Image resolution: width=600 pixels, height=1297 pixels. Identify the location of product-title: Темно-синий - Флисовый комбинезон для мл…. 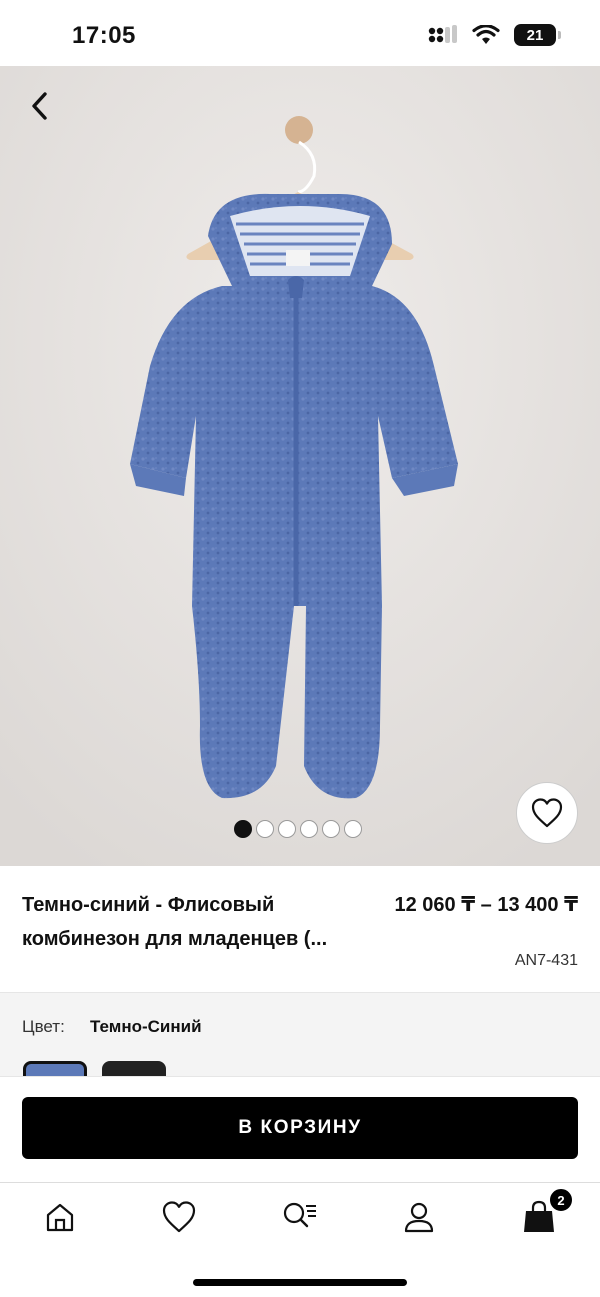
(197, 922).